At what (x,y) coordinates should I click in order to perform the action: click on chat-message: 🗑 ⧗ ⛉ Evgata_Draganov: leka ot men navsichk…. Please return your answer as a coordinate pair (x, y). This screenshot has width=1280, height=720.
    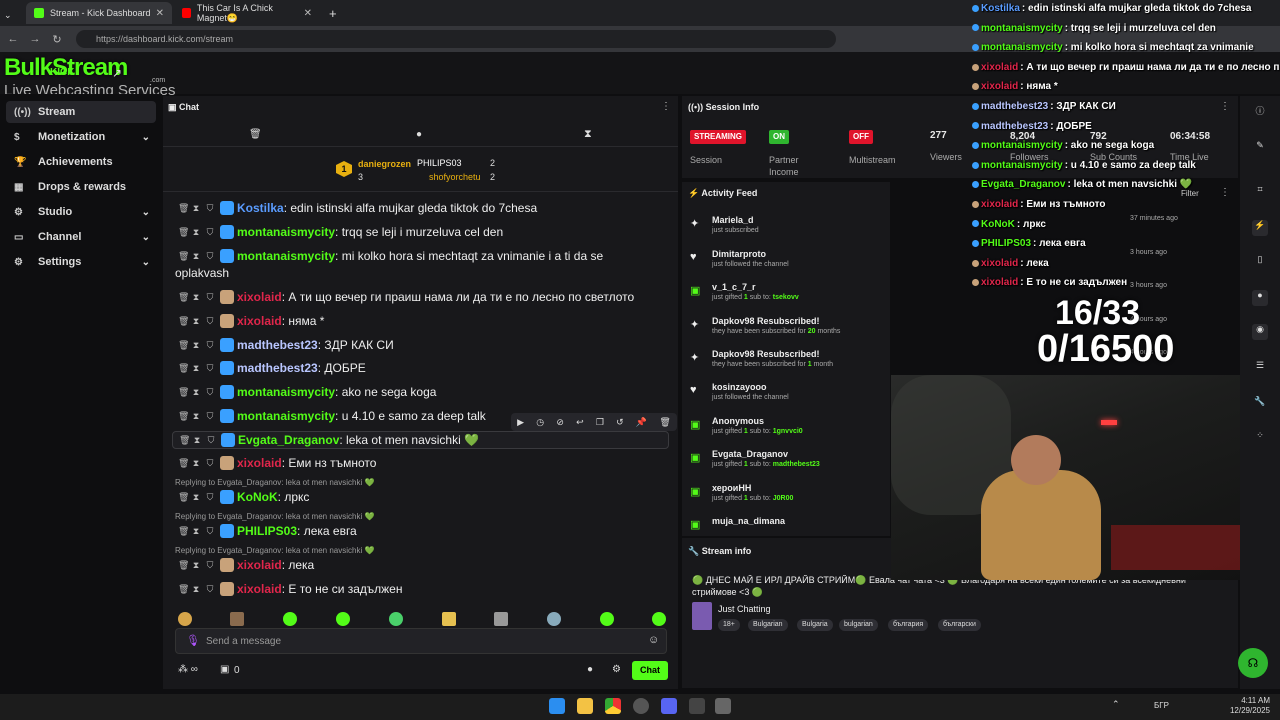
    Looking at the image, I should click on (420, 440).